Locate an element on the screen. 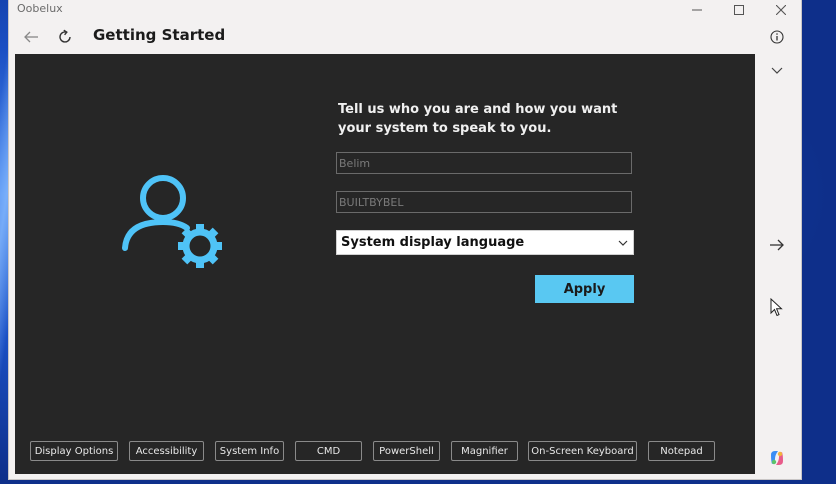 This screenshot has height=484, width=836. user-settings-icon is located at coordinates (172, 221).